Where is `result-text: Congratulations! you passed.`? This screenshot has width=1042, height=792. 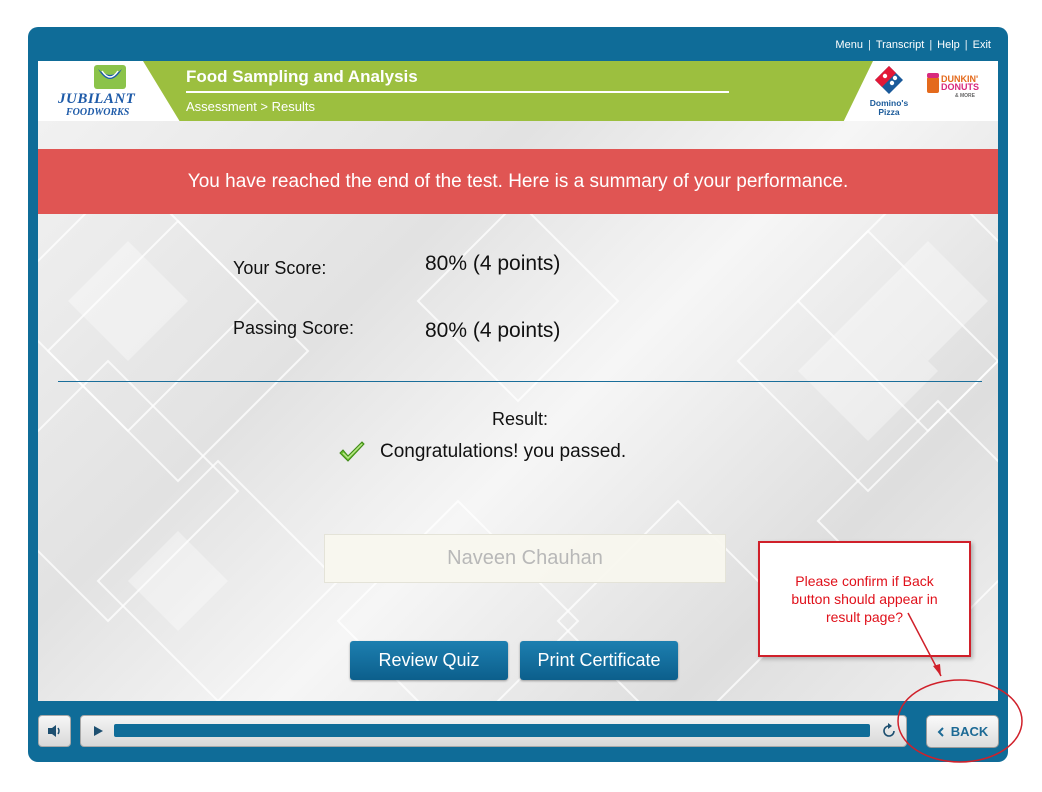 result-text: Congratulations! you passed. is located at coordinates (503, 451).